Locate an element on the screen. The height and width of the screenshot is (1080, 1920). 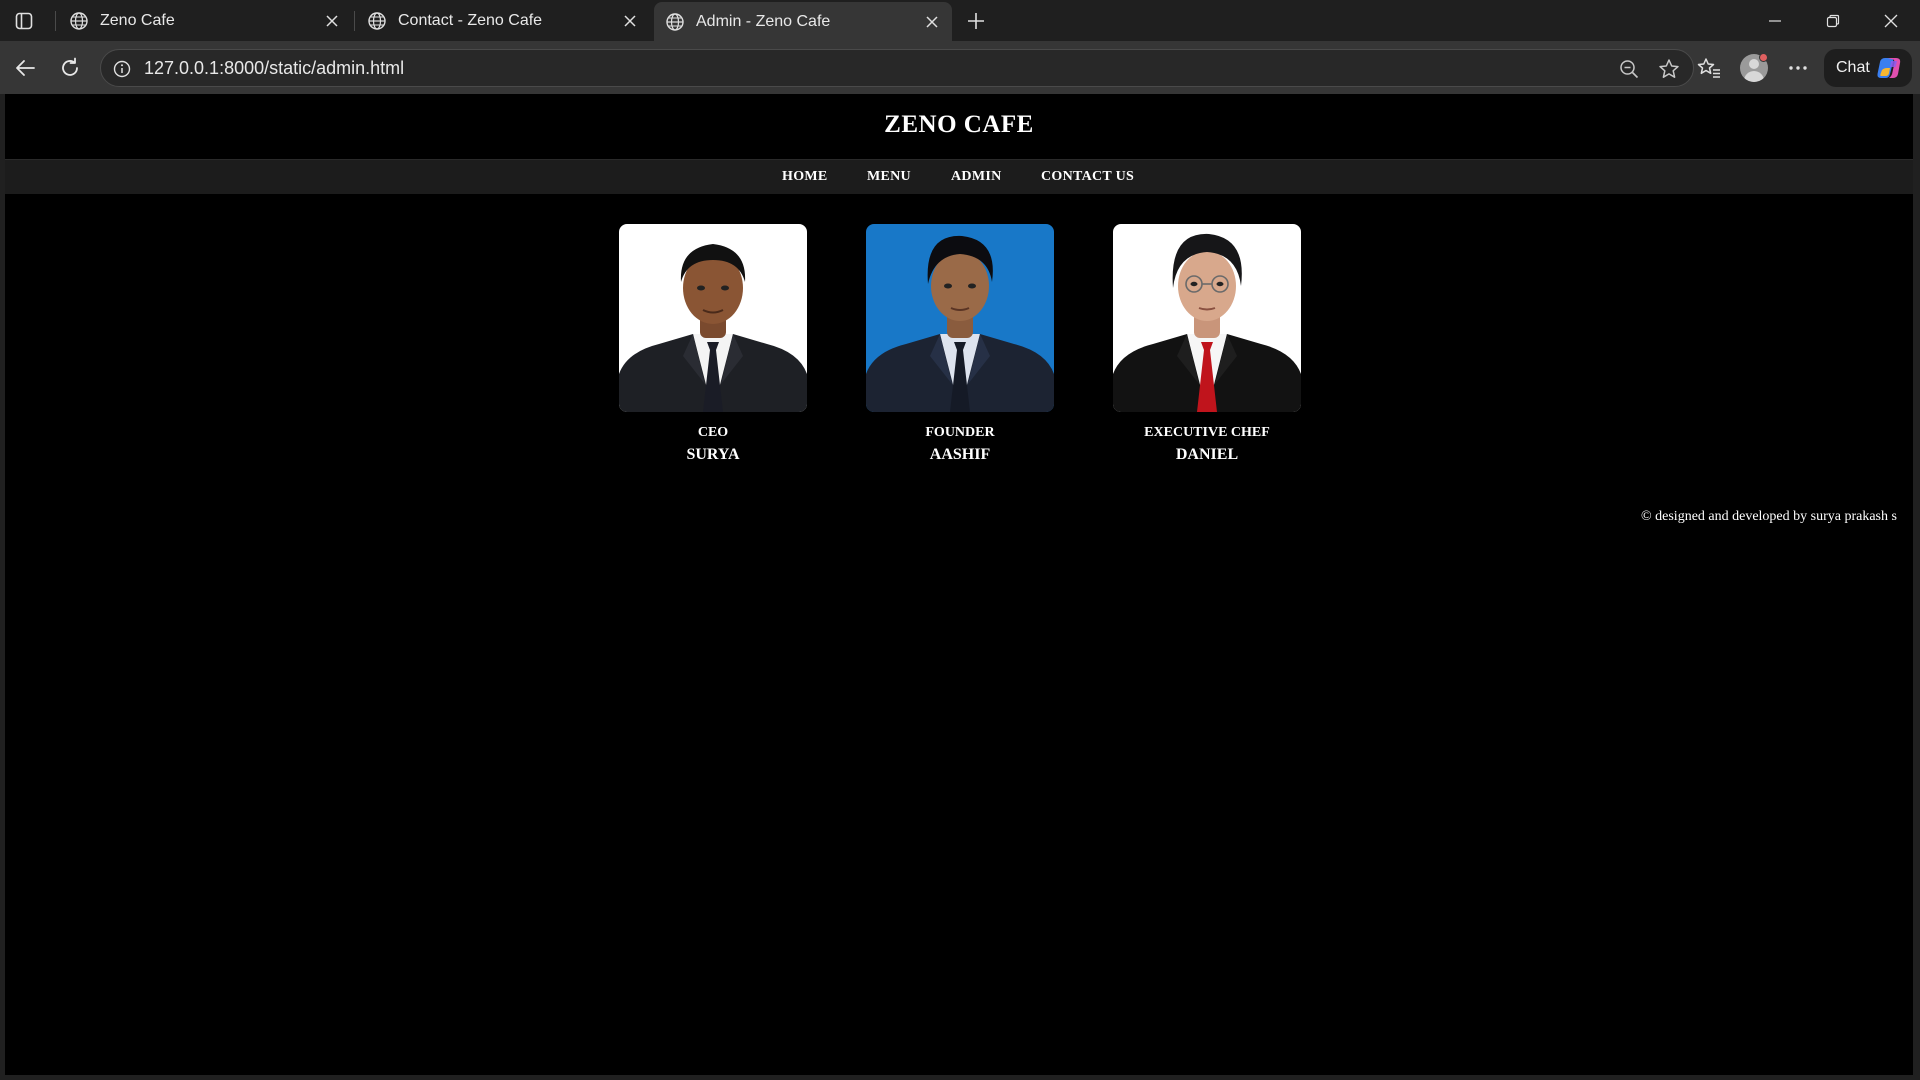
back-button is located at coordinates (25, 68).